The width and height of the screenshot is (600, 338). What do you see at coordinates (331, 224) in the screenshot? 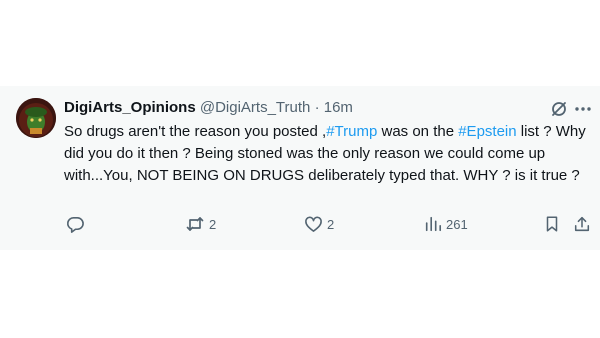
I see `like-count: 2` at bounding box center [331, 224].